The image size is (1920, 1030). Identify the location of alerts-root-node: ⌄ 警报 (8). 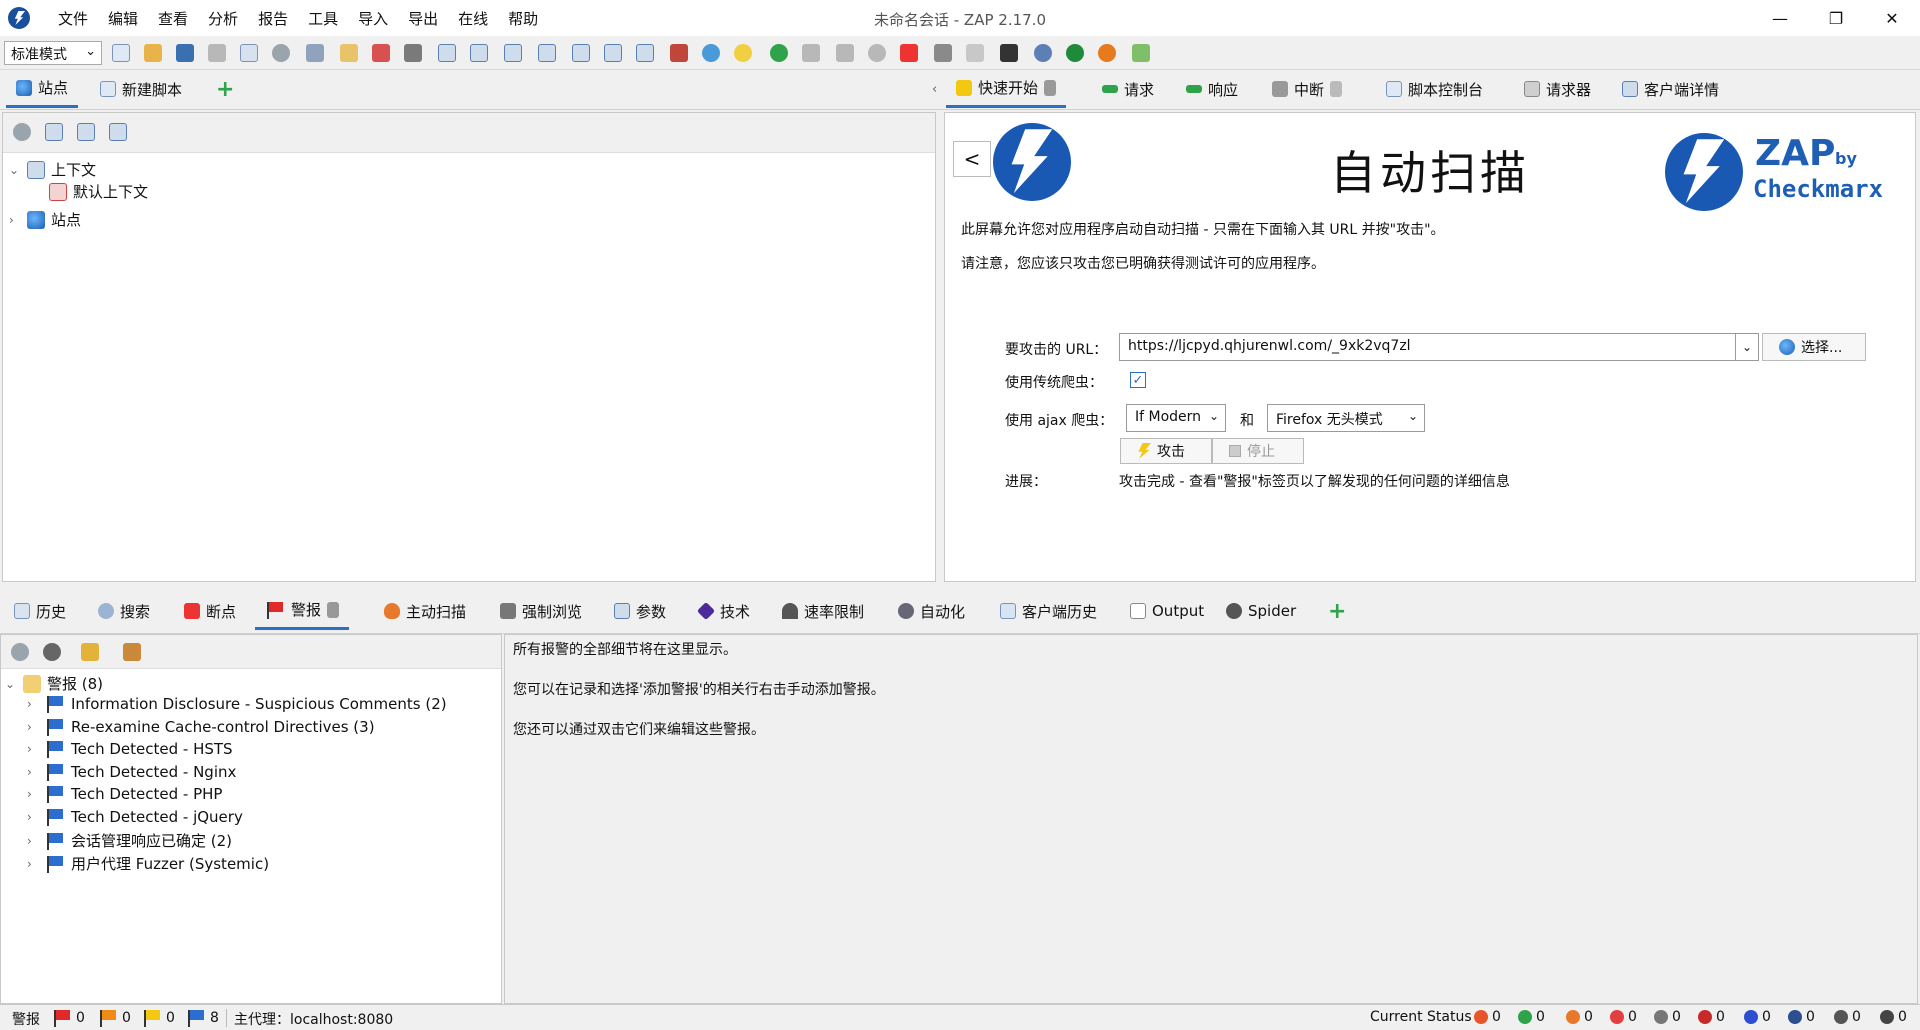
(54, 683).